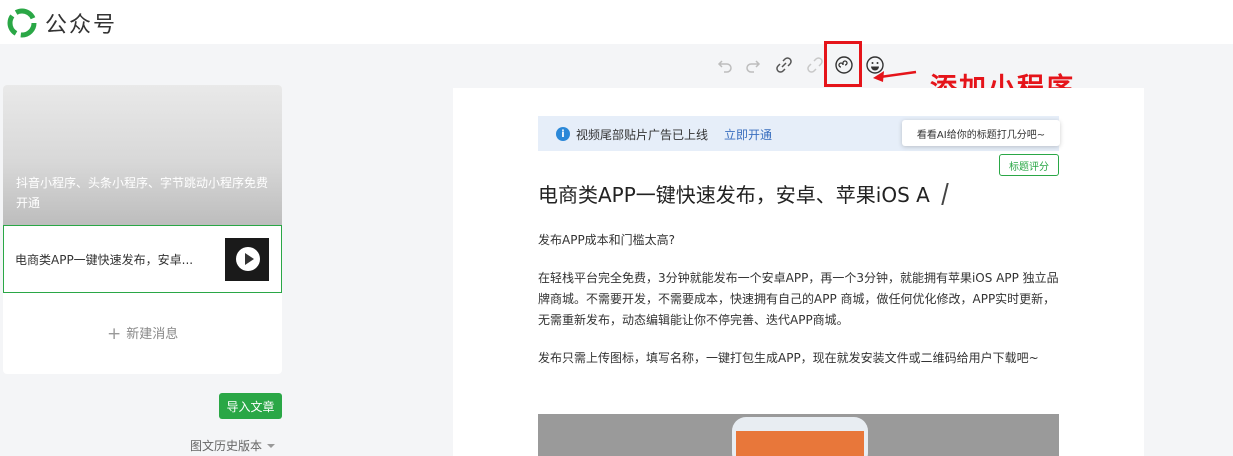 The width and height of the screenshot is (1233, 456). I want to click on undo-icon, so click(725, 65).